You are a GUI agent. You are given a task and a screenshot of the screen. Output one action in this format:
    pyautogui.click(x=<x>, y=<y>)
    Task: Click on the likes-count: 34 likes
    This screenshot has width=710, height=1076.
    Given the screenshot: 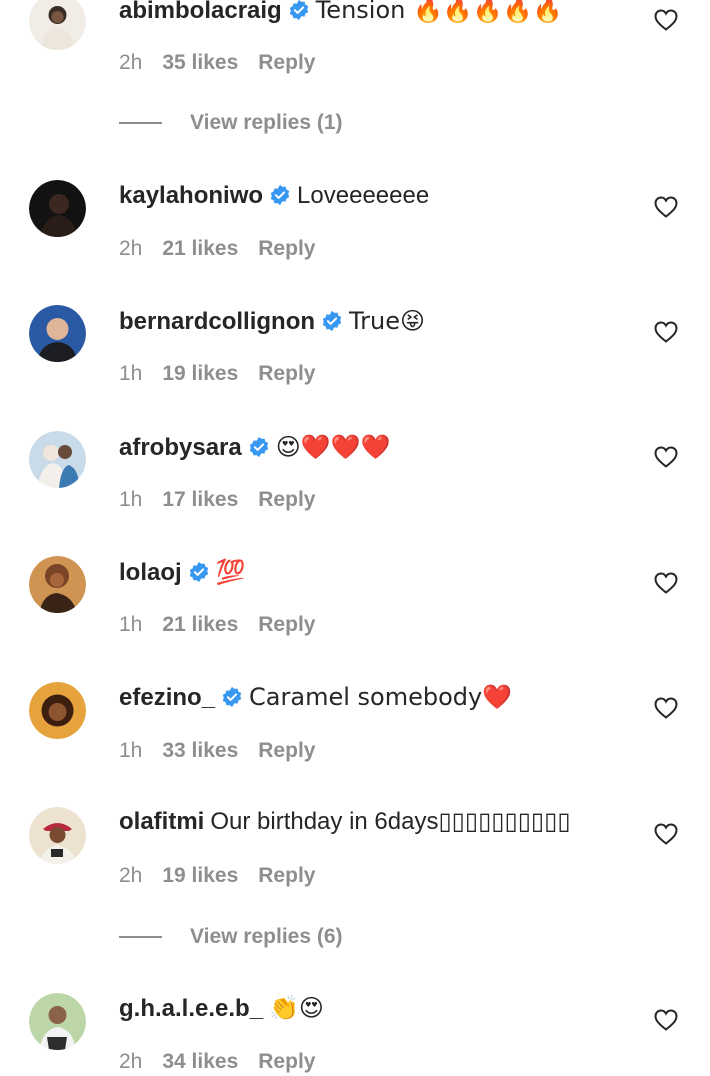 What is the action you would take?
    pyautogui.click(x=200, y=1062)
    